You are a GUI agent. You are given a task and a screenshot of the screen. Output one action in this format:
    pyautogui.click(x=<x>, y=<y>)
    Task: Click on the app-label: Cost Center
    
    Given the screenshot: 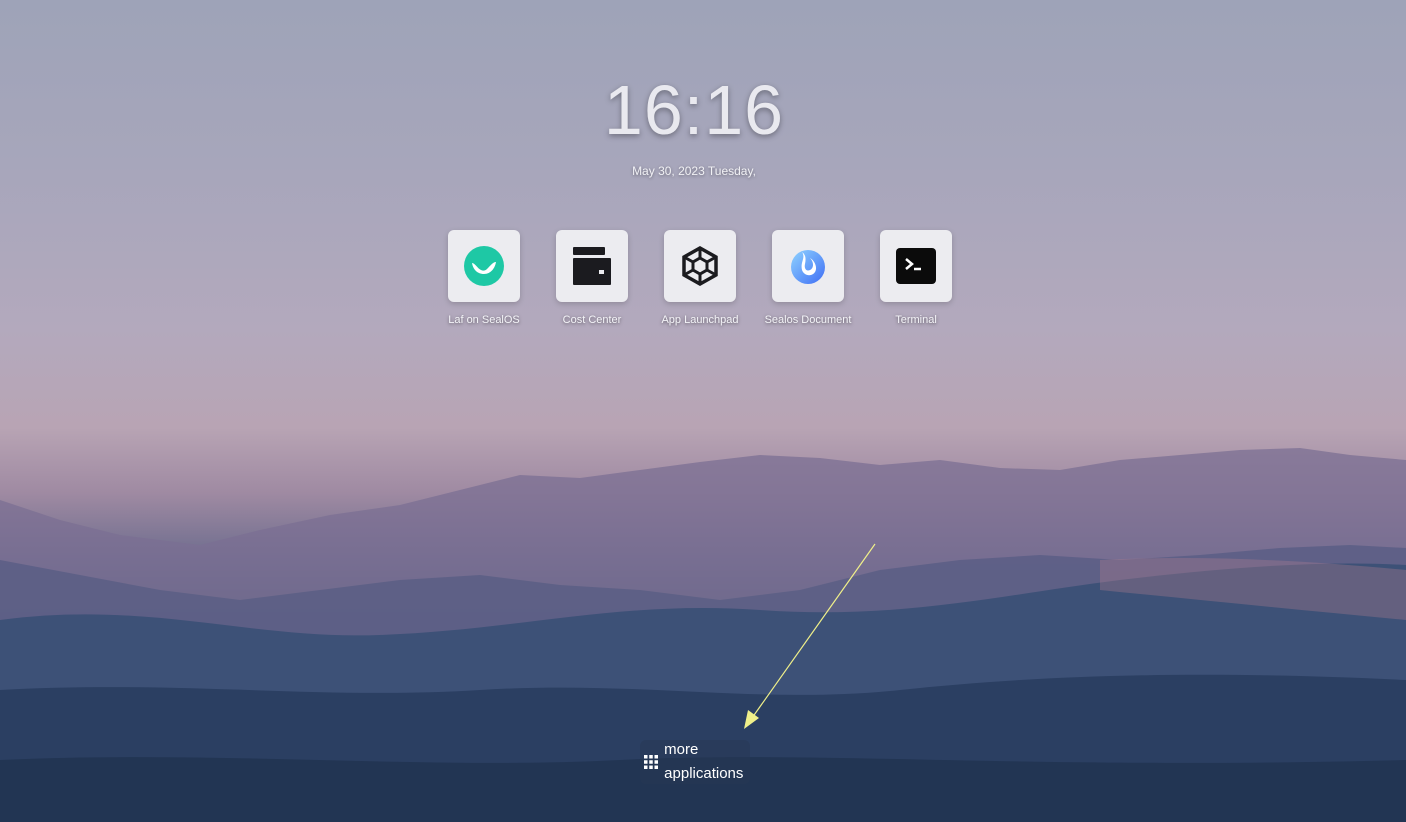 What is the action you would take?
    pyautogui.click(x=592, y=320)
    